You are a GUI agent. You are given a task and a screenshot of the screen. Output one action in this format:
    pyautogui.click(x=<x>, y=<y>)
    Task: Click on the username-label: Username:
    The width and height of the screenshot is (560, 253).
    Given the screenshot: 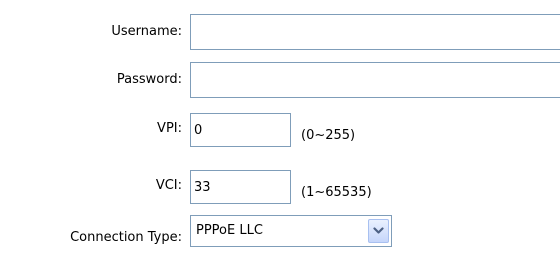 What is the action you would take?
    pyautogui.click(x=146, y=31)
    